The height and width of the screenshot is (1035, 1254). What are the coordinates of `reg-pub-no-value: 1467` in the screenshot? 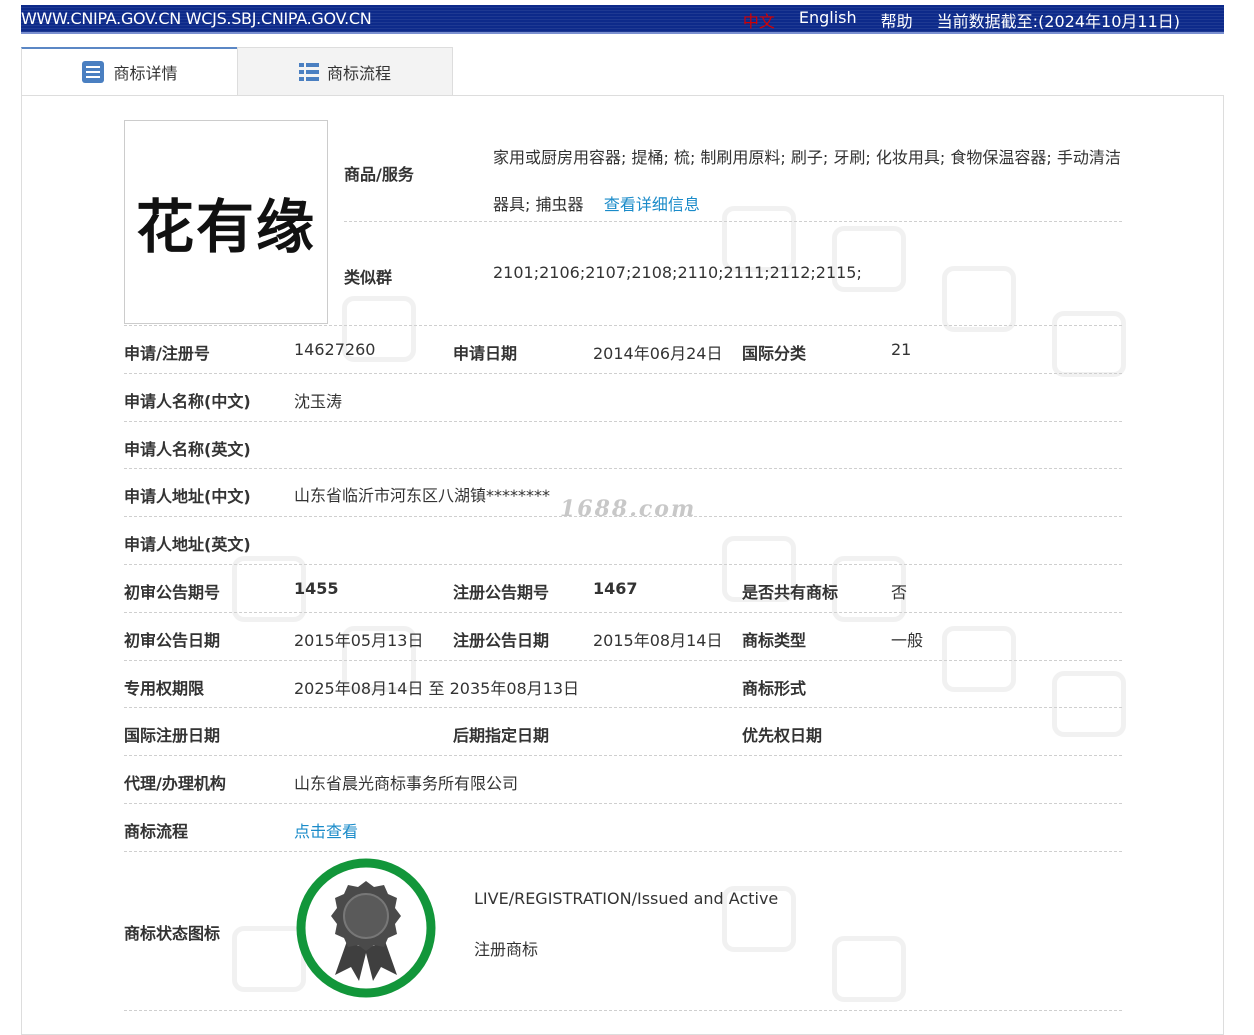 It's located at (615, 588).